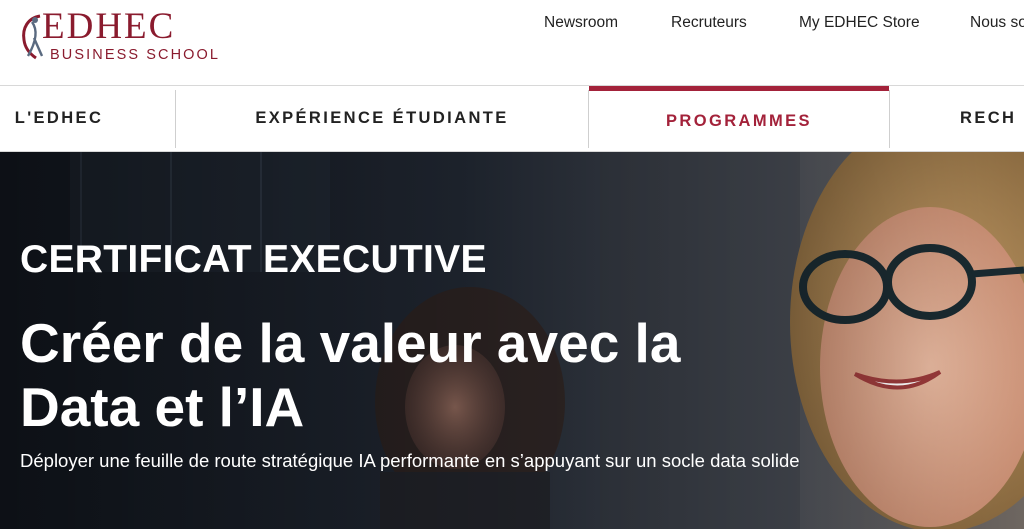 This screenshot has height=529, width=1024. I want to click on utility-link-nous-soutenir: Nous so, so click(997, 23).